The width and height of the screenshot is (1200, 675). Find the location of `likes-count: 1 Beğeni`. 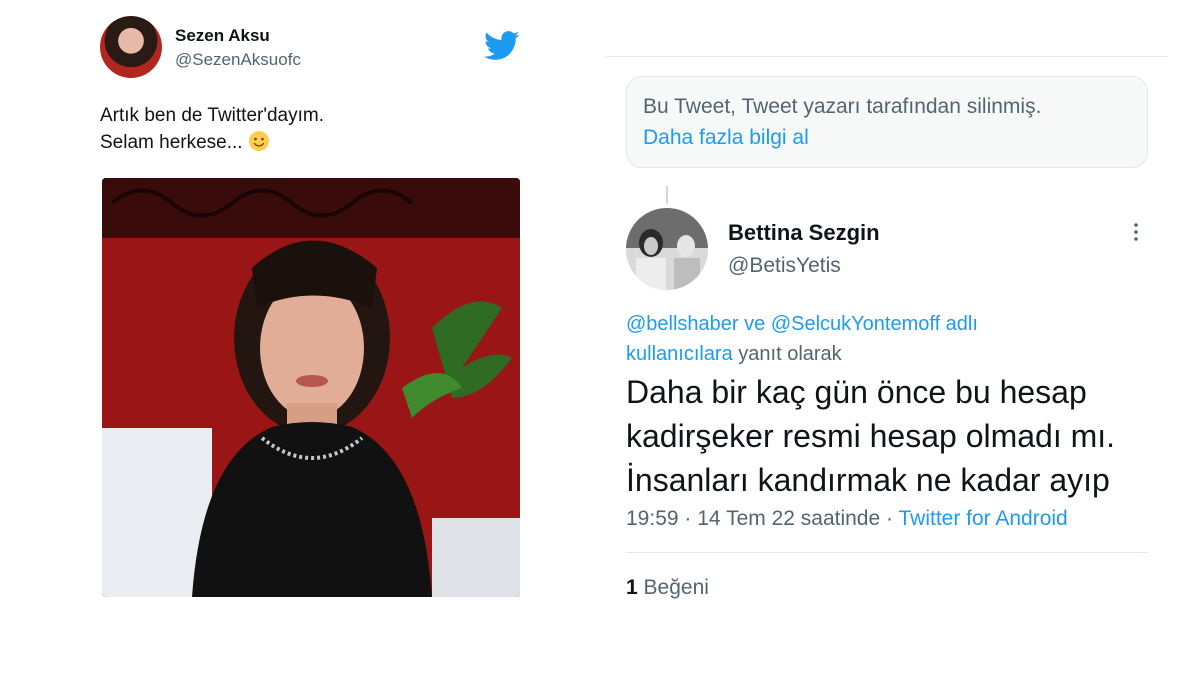

likes-count: 1 Beğeni is located at coordinates (667, 588).